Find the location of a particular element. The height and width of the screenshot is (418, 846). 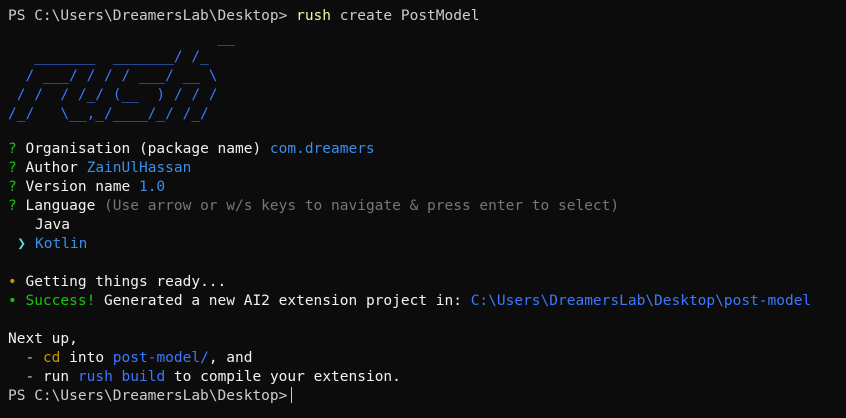

next-step-cd: - cd into post-model/, and is located at coordinates (139, 358).